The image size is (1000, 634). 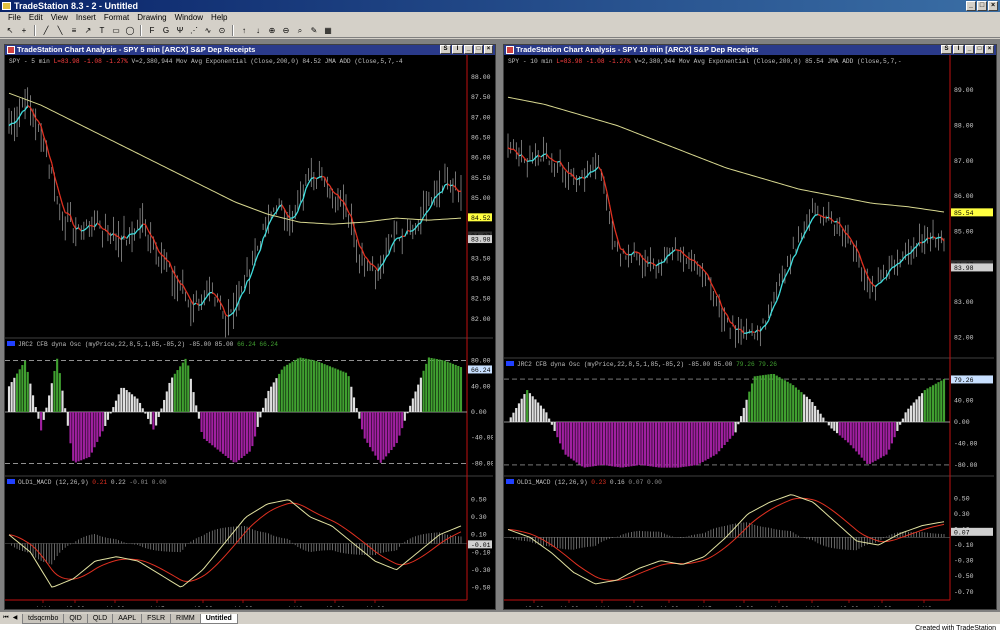 What do you see at coordinates (116, 18) in the screenshot?
I see `menu-format: Format` at bounding box center [116, 18].